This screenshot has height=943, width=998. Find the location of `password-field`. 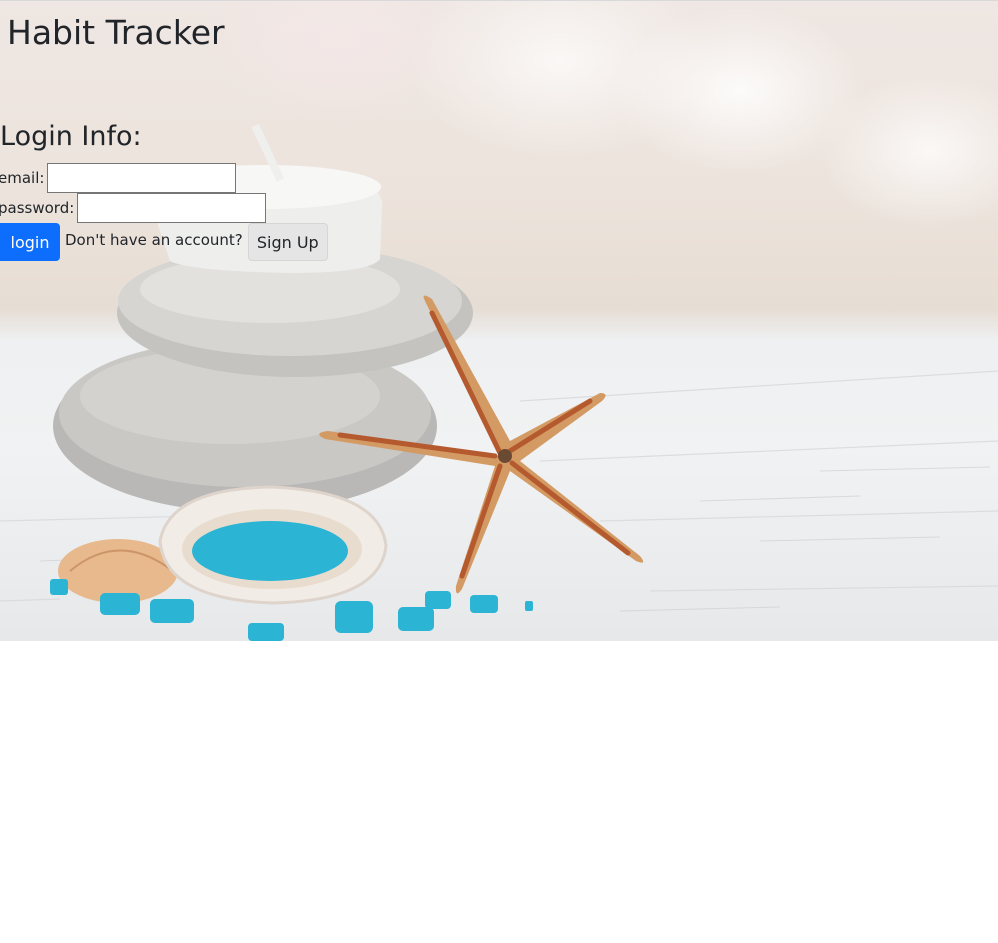

password-field is located at coordinates (172, 208).